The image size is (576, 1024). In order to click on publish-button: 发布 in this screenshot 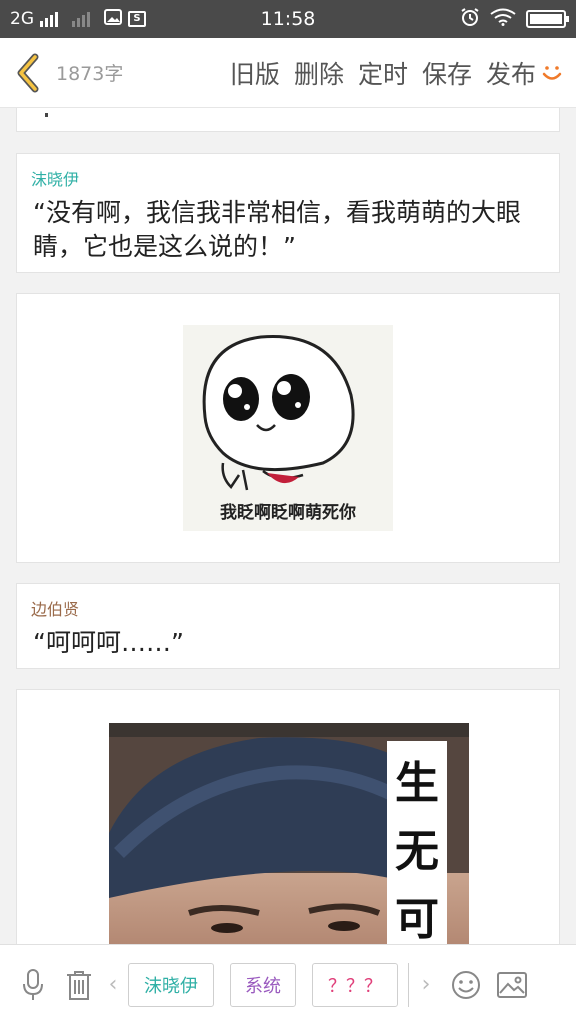, I will do `click(525, 73)`.